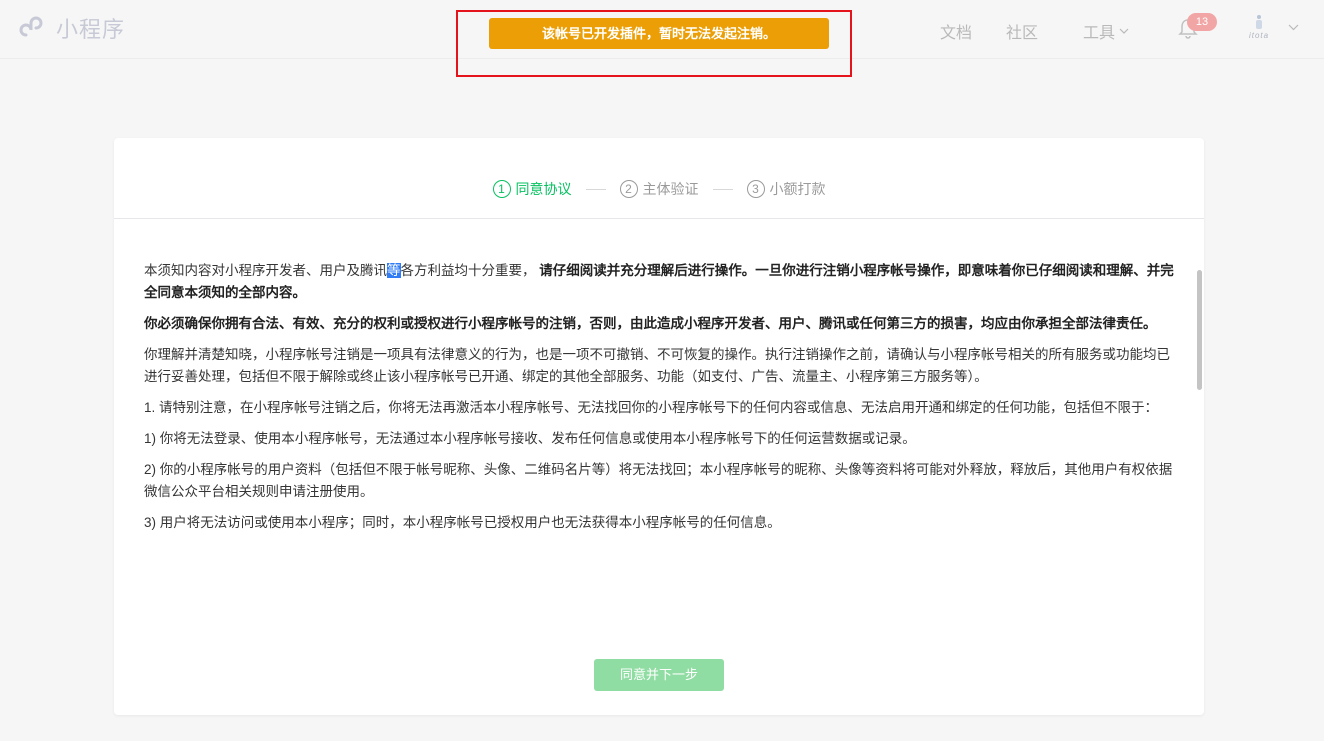  What do you see at coordinates (1259, 22) in the screenshot?
I see `avatar-figure-icon` at bounding box center [1259, 22].